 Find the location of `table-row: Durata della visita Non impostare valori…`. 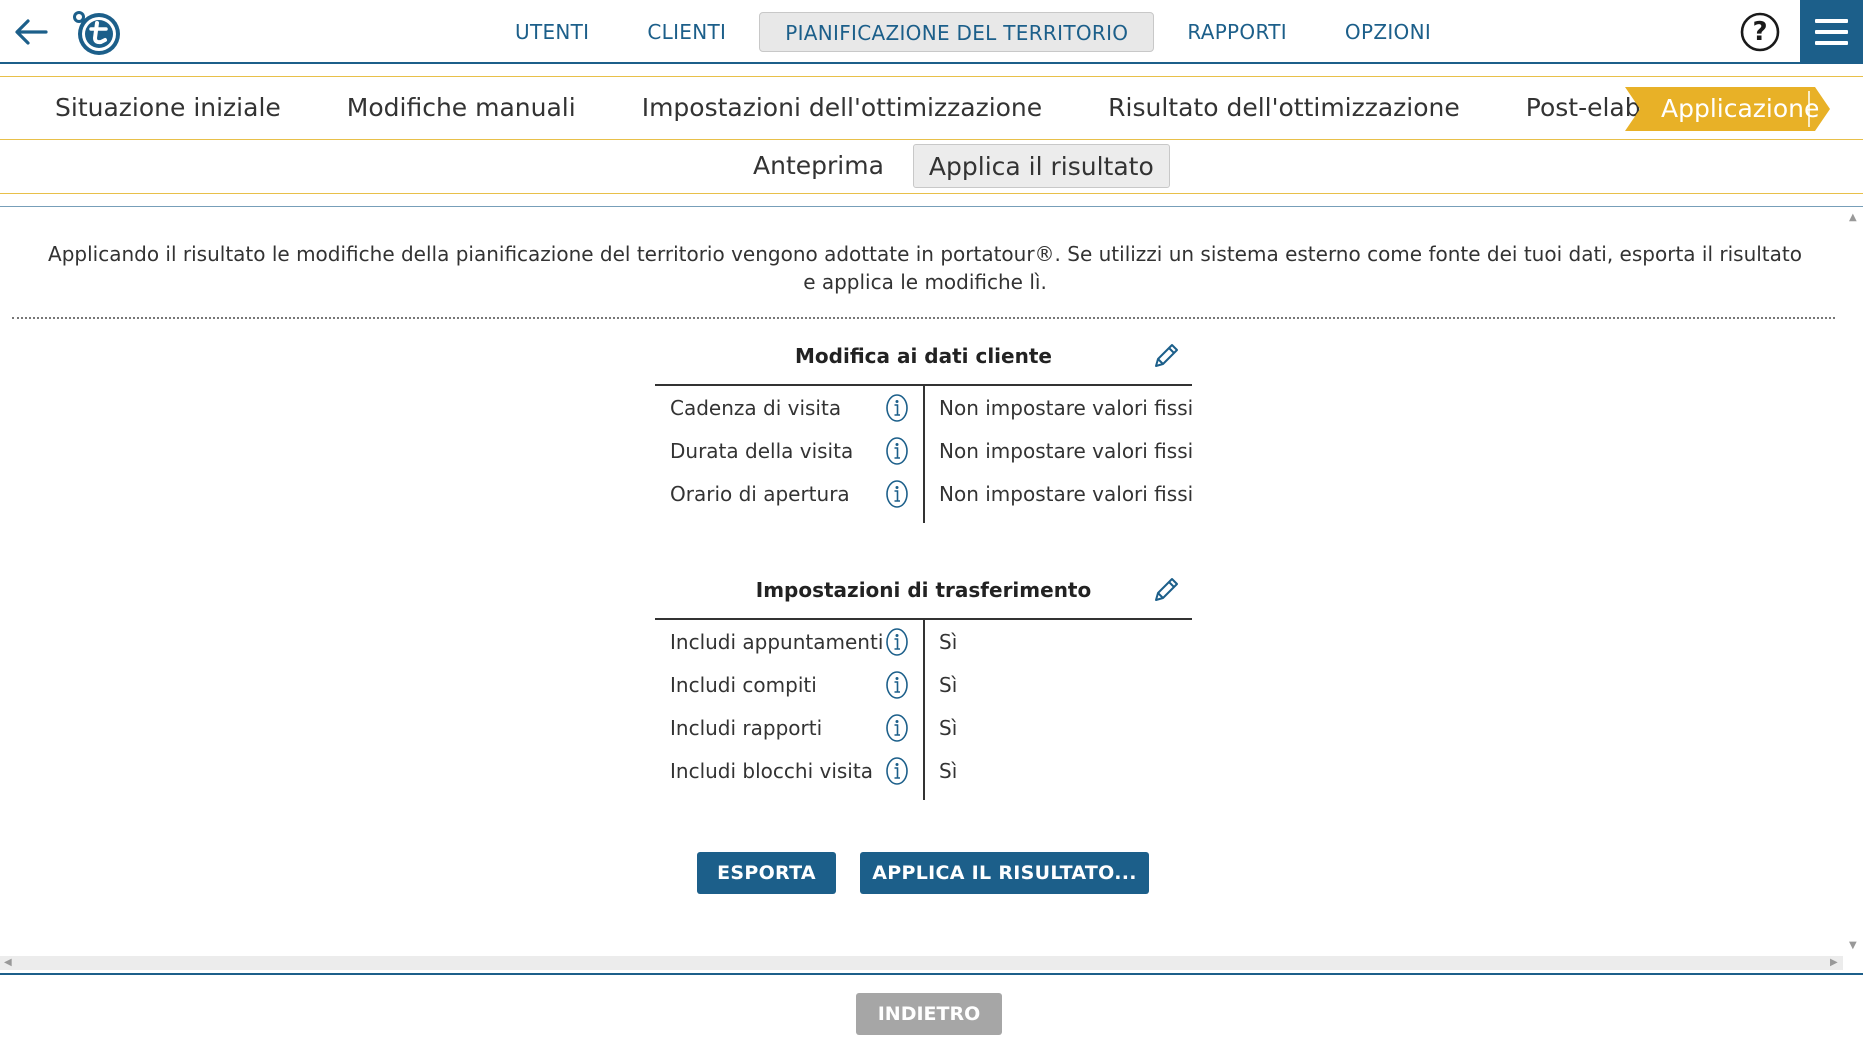

table-row: Durata della visita Non impostare valori… is located at coordinates (924, 450).